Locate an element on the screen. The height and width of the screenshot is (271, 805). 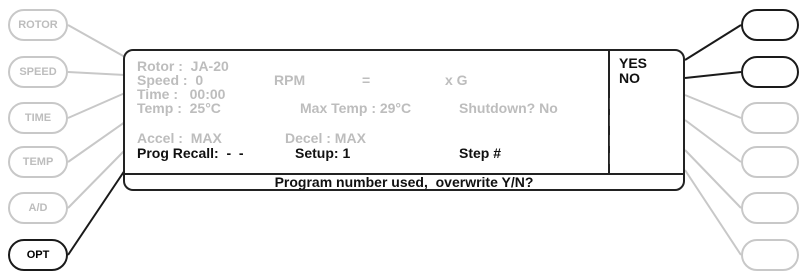
speed-readout: Speed : 0 is located at coordinates (170, 80).